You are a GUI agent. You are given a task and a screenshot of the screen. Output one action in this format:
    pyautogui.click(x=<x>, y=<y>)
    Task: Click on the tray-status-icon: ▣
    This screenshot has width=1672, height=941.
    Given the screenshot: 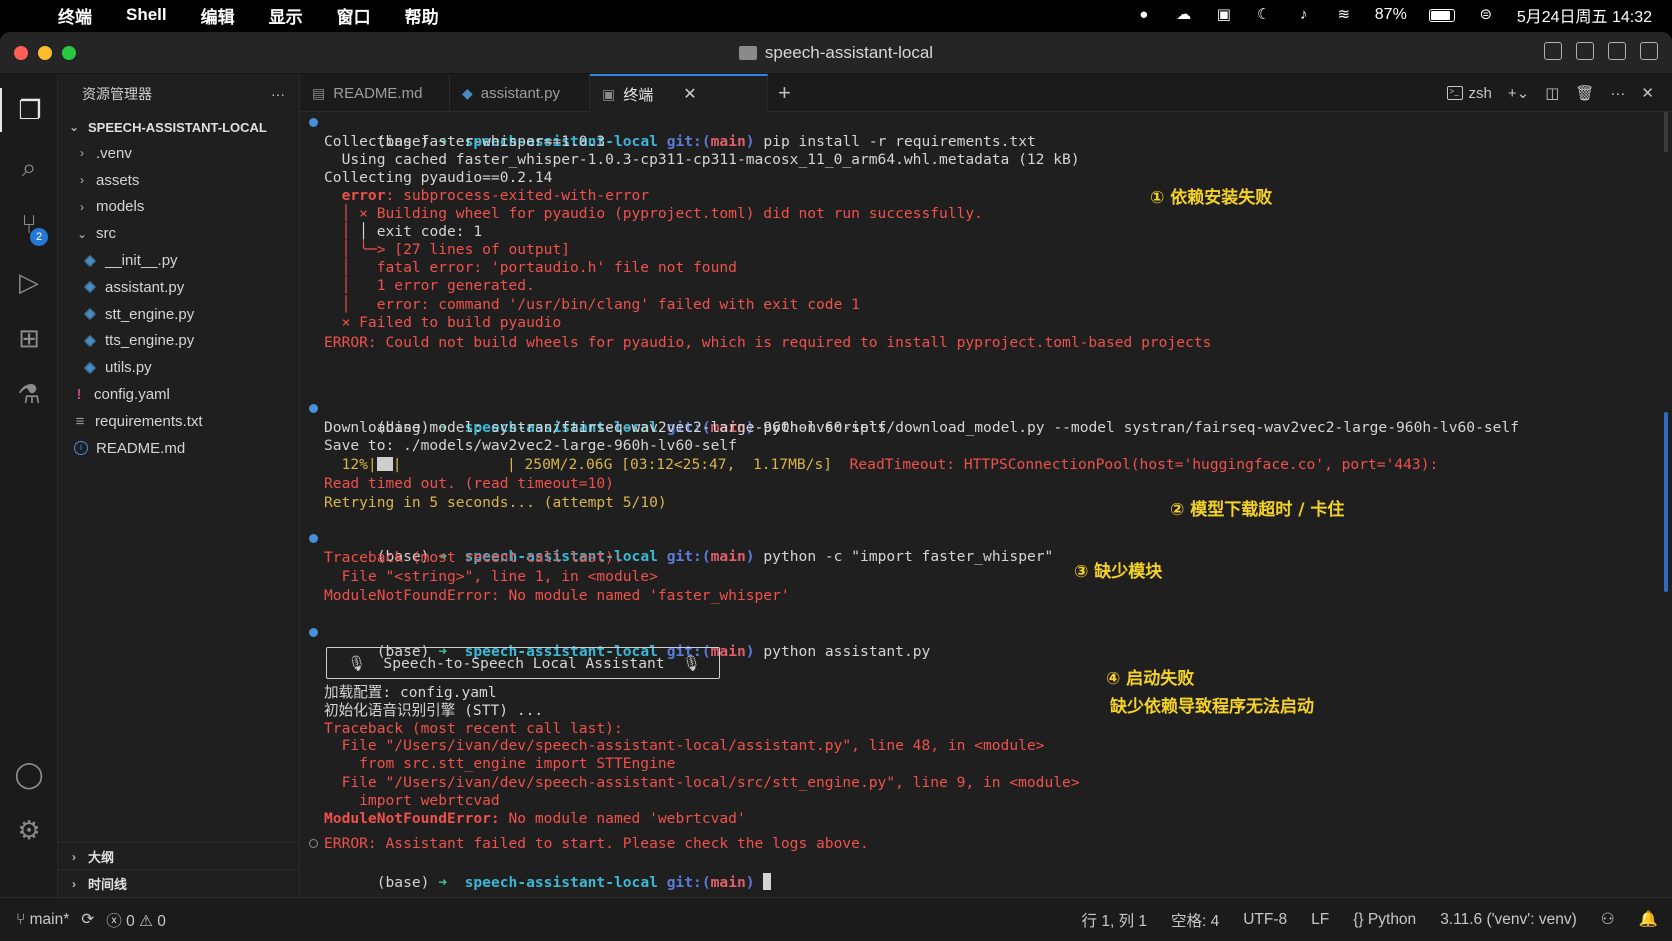 What is the action you would take?
    pyautogui.click(x=1224, y=15)
    